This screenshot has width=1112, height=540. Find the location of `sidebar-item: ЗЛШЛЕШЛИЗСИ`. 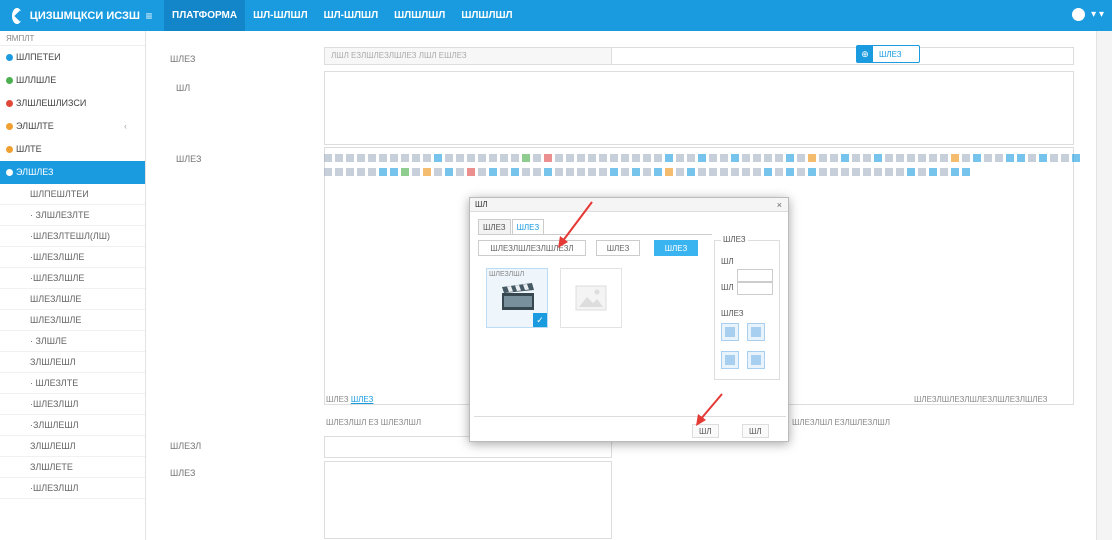

sidebar-item: ЗЛШЛЕШЛИЗСИ is located at coordinates (72, 103).